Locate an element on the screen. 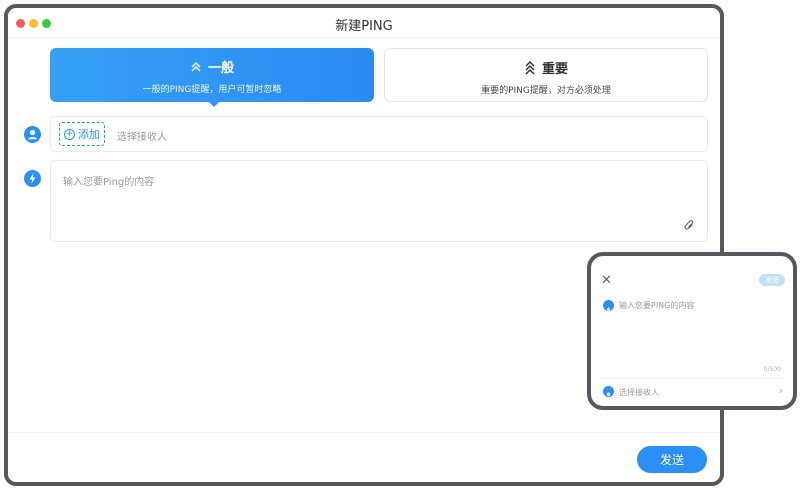  paperclip-icon is located at coordinates (689, 225).